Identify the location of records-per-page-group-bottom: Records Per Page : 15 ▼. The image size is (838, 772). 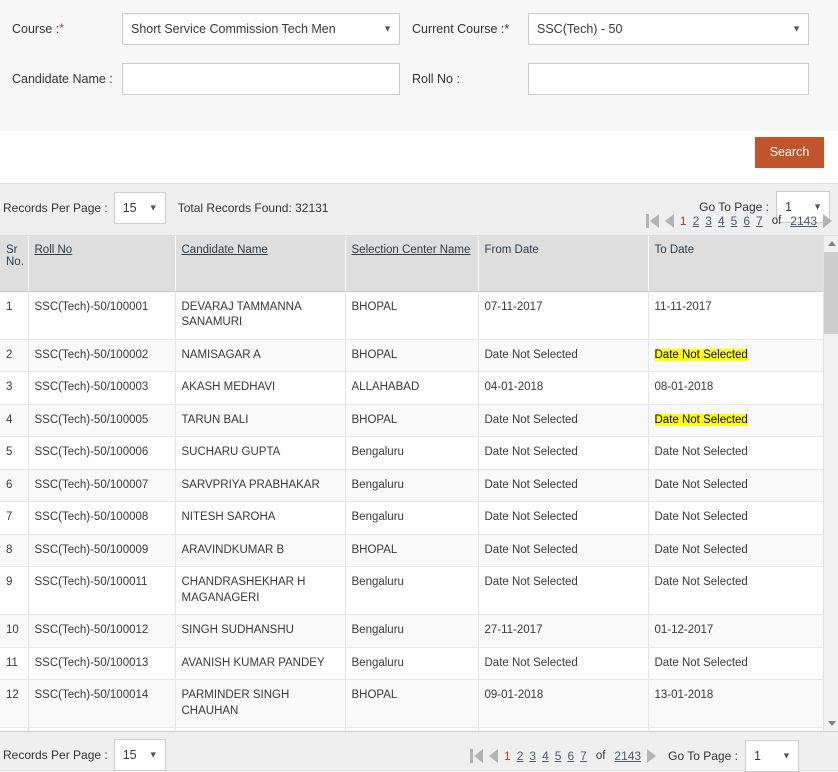
(84, 755).